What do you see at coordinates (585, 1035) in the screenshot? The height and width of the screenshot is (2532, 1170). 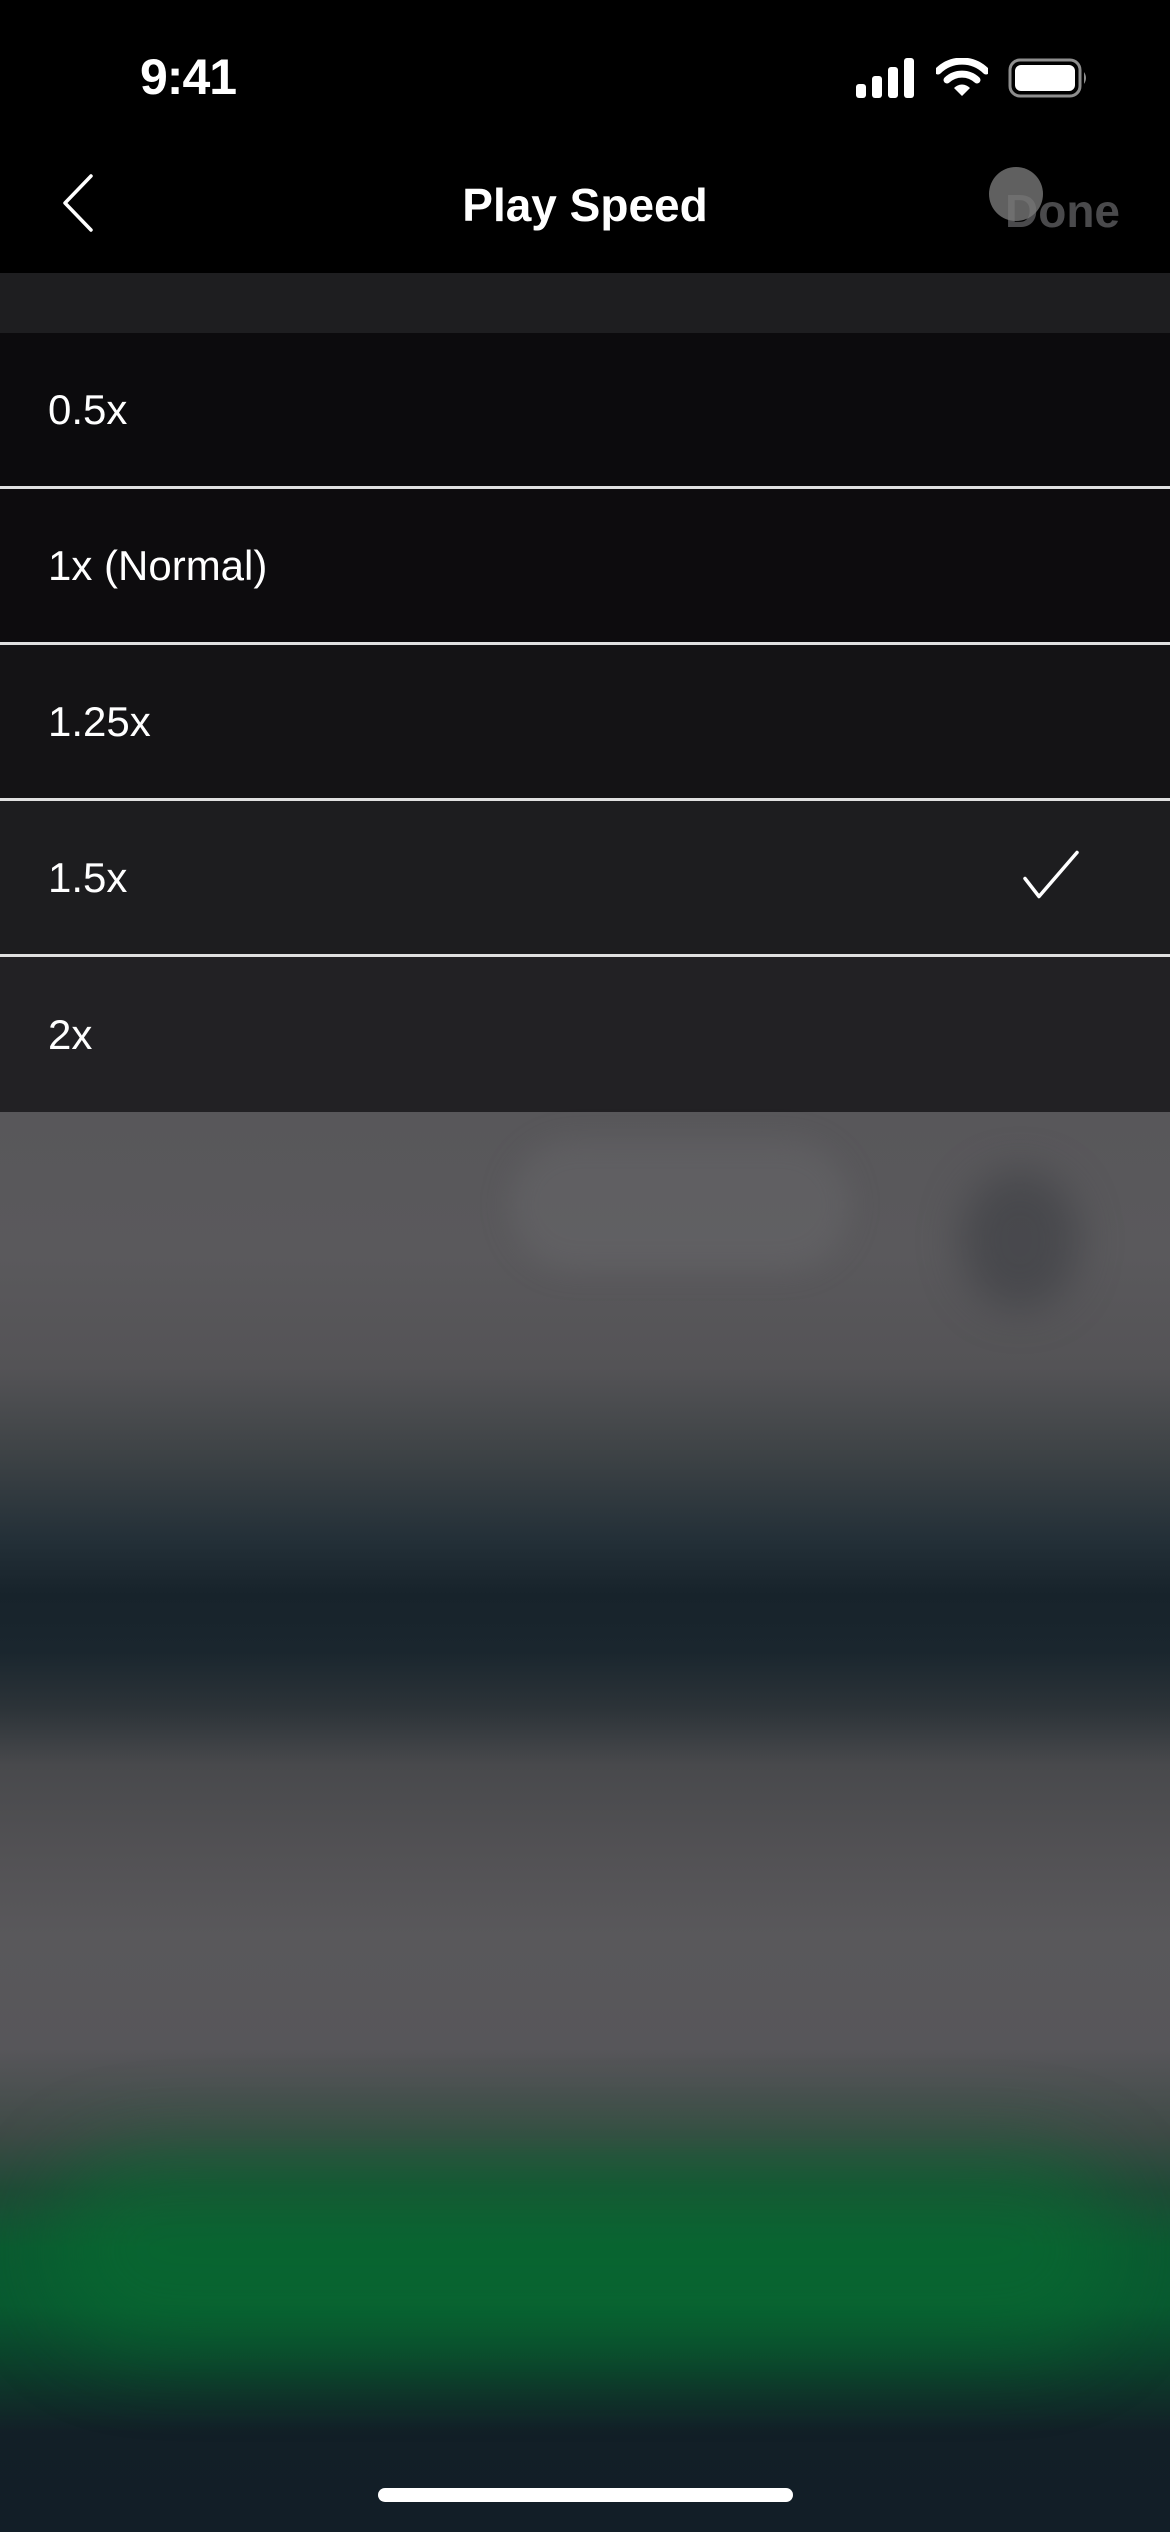 I see `speed-option-2x: 2x` at bounding box center [585, 1035].